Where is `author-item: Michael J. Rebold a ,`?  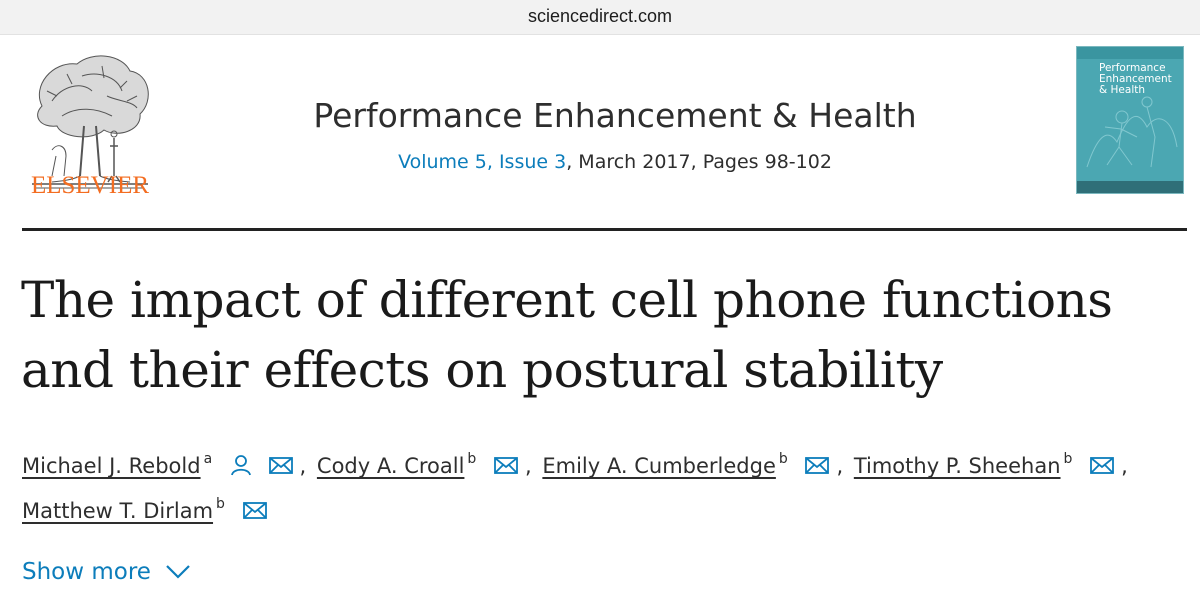 author-item: Michael J. Rebold a , is located at coordinates (164, 464).